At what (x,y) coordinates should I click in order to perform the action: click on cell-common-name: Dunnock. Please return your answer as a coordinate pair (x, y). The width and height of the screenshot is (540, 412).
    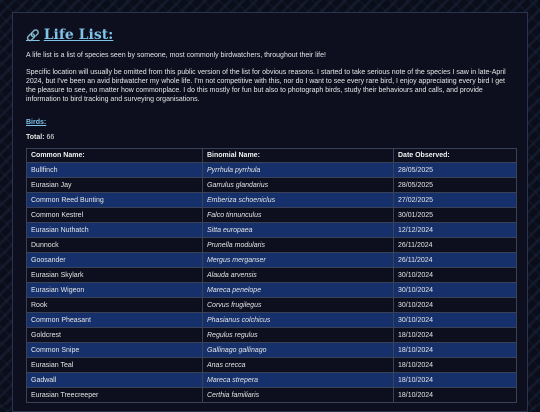
    Looking at the image, I should click on (114, 245).